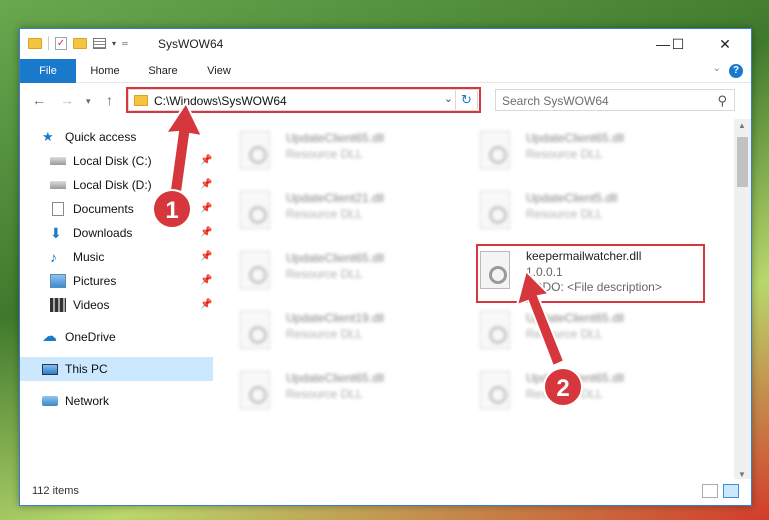 This screenshot has height=520, width=769. I want to click on sidebar-item-local-disk-c: Local Disk (C:) 📌, so click(131, 161).